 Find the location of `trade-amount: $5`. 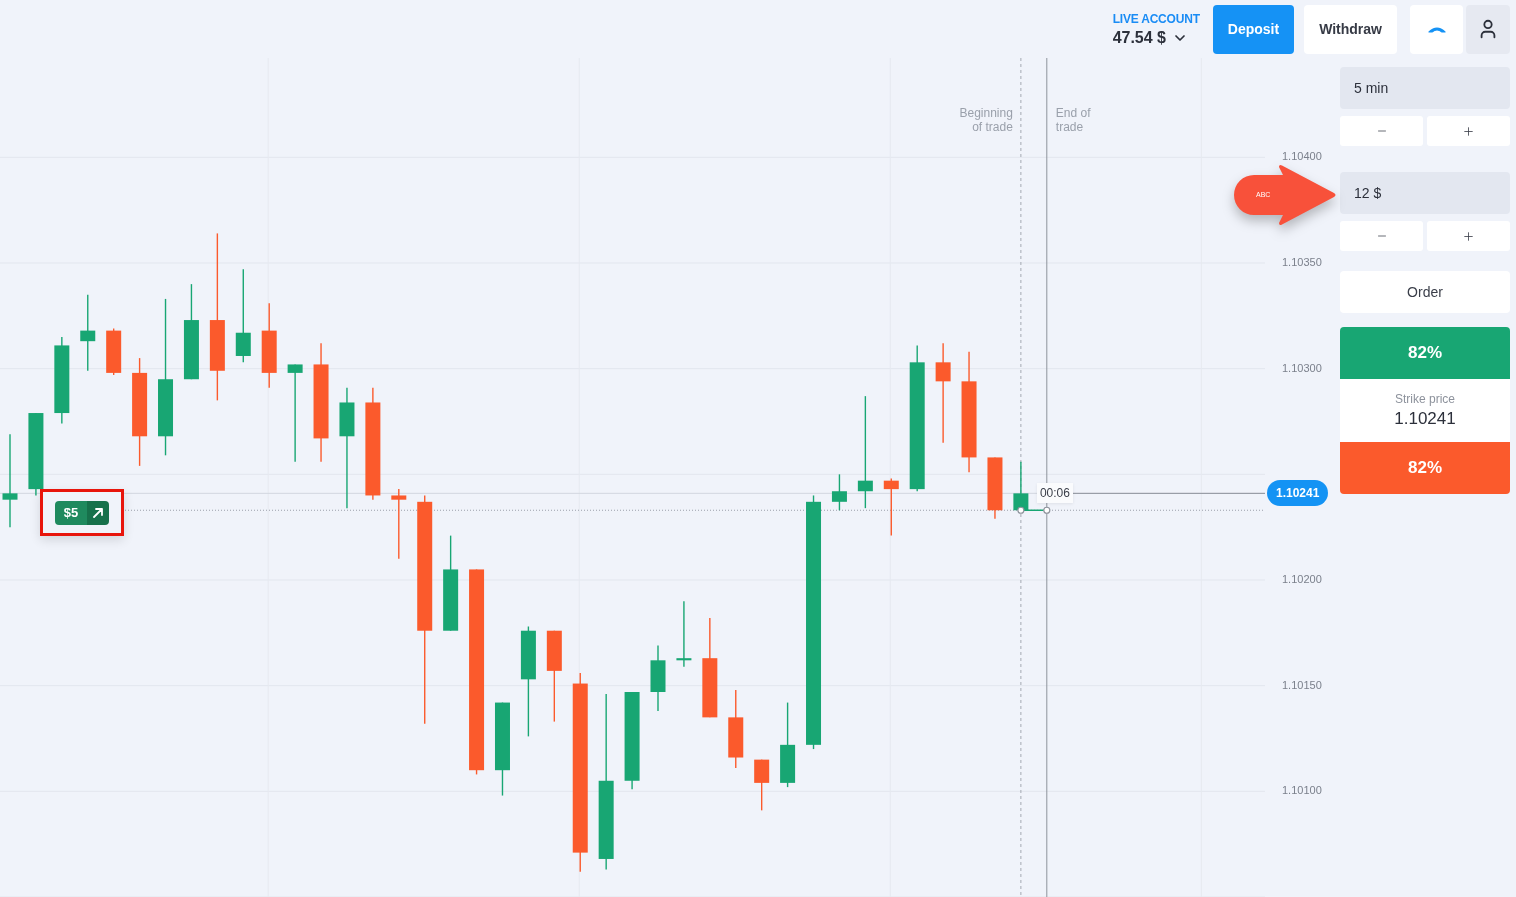

trade-amount: $5 is located at coordinates (71, 512).